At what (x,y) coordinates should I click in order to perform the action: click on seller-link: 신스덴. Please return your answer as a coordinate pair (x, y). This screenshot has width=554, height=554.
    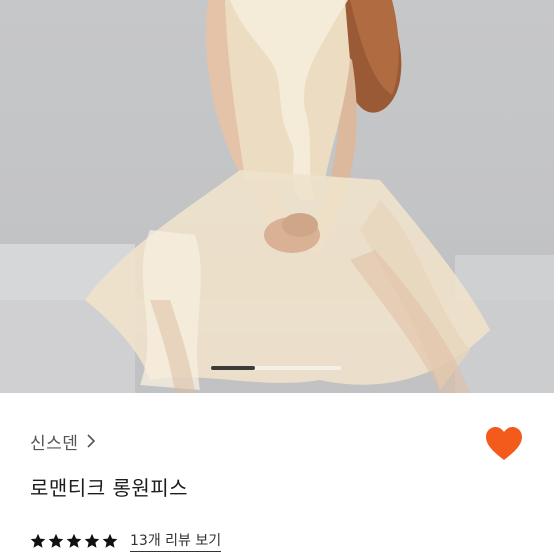
    Looking at the image, I should click on (63, 441).